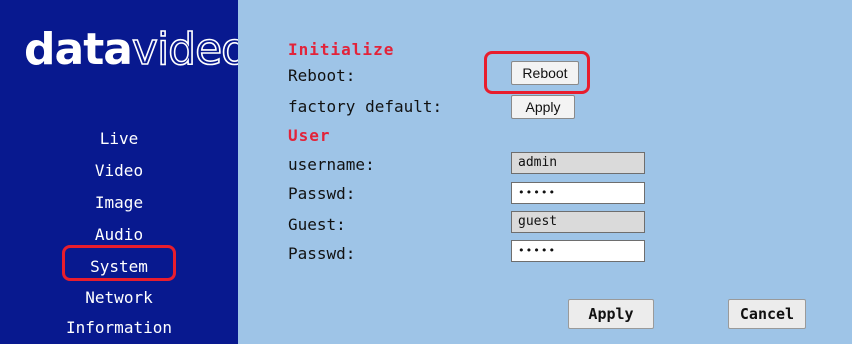 The image size is (852, 344). I want to click on cancel-button: Cancel, so click(767, 314).